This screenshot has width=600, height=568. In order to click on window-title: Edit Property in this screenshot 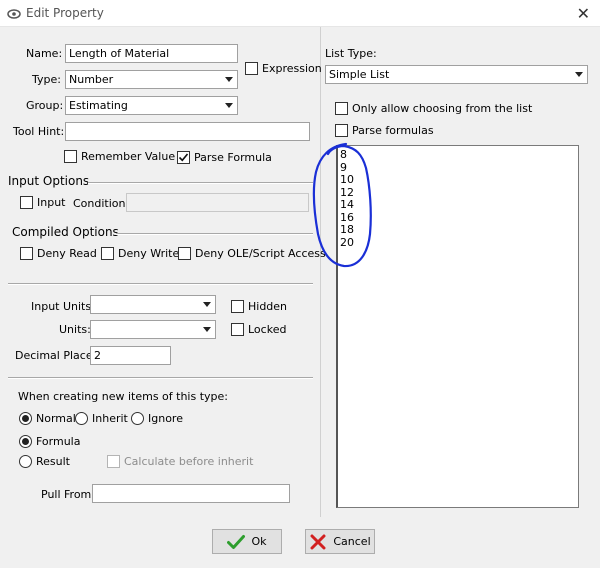, I will do `click(65, 13)`.